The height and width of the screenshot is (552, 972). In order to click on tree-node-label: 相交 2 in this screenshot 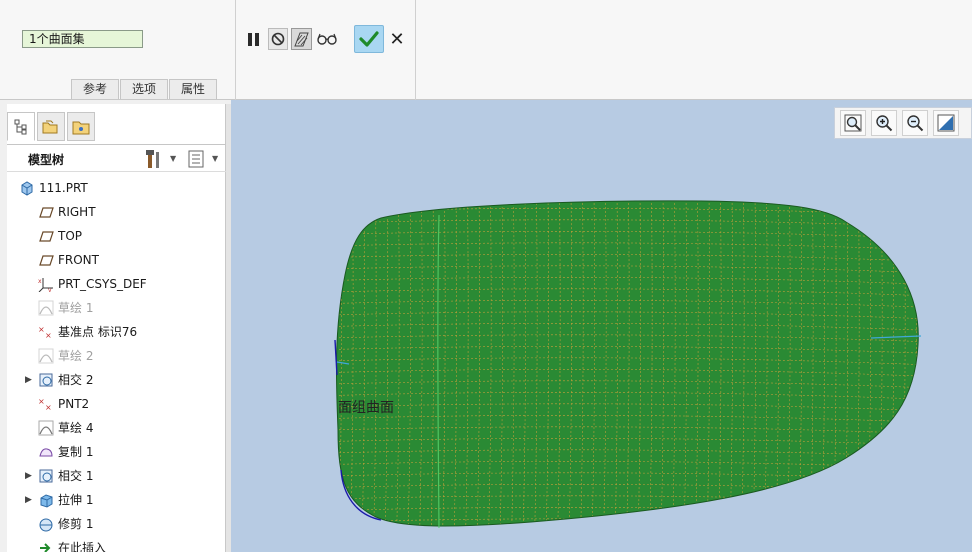, I will do `click(76, 380)`.